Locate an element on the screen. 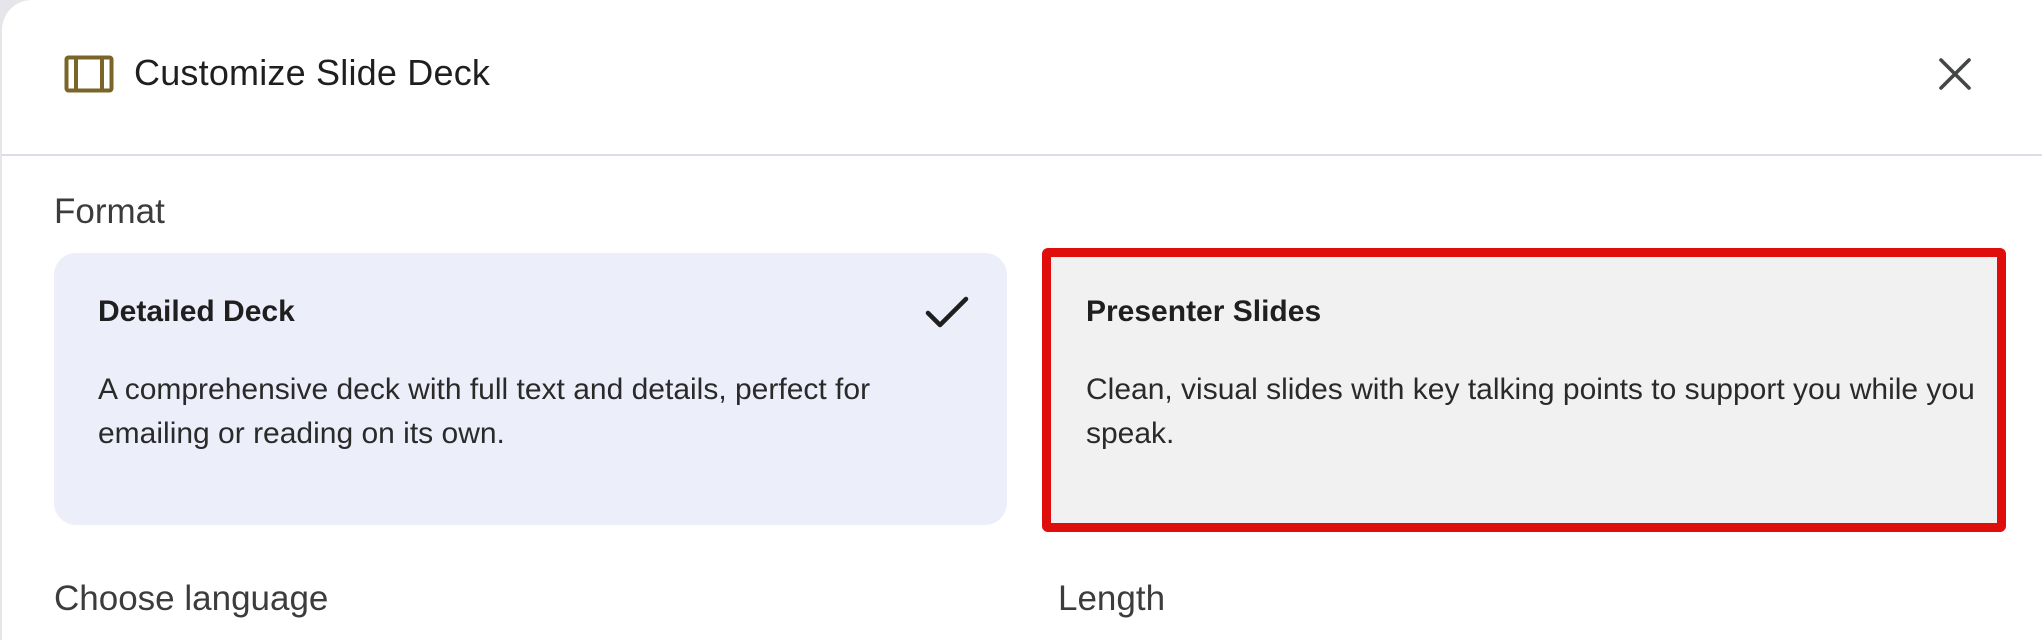  length-label: Length is located at coordinates (1112, 598).